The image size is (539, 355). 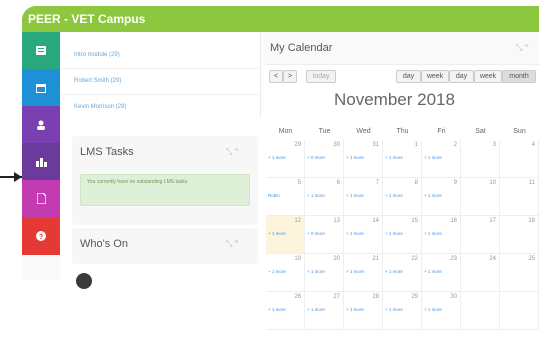 What do you see at coordinates (285, 197) in the screenshot?
I see `calendar-day-cell: 5 Robin` at bounding box center [285, 197].